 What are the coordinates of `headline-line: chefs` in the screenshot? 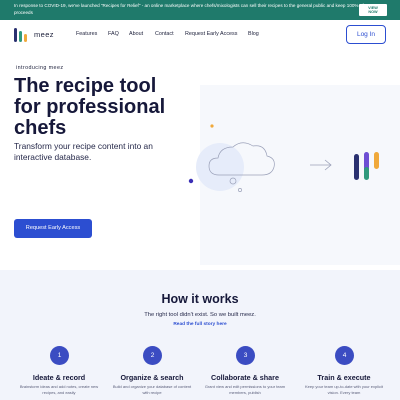 It's located at (40, 128).